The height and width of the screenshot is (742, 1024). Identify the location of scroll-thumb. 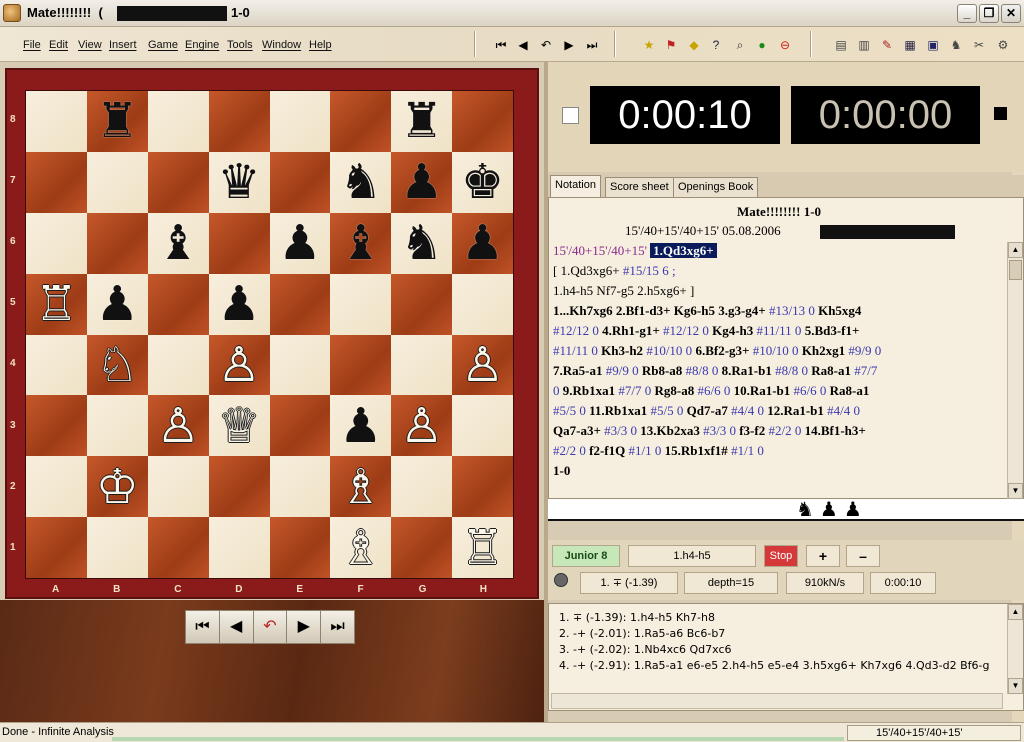
(1015, 270).